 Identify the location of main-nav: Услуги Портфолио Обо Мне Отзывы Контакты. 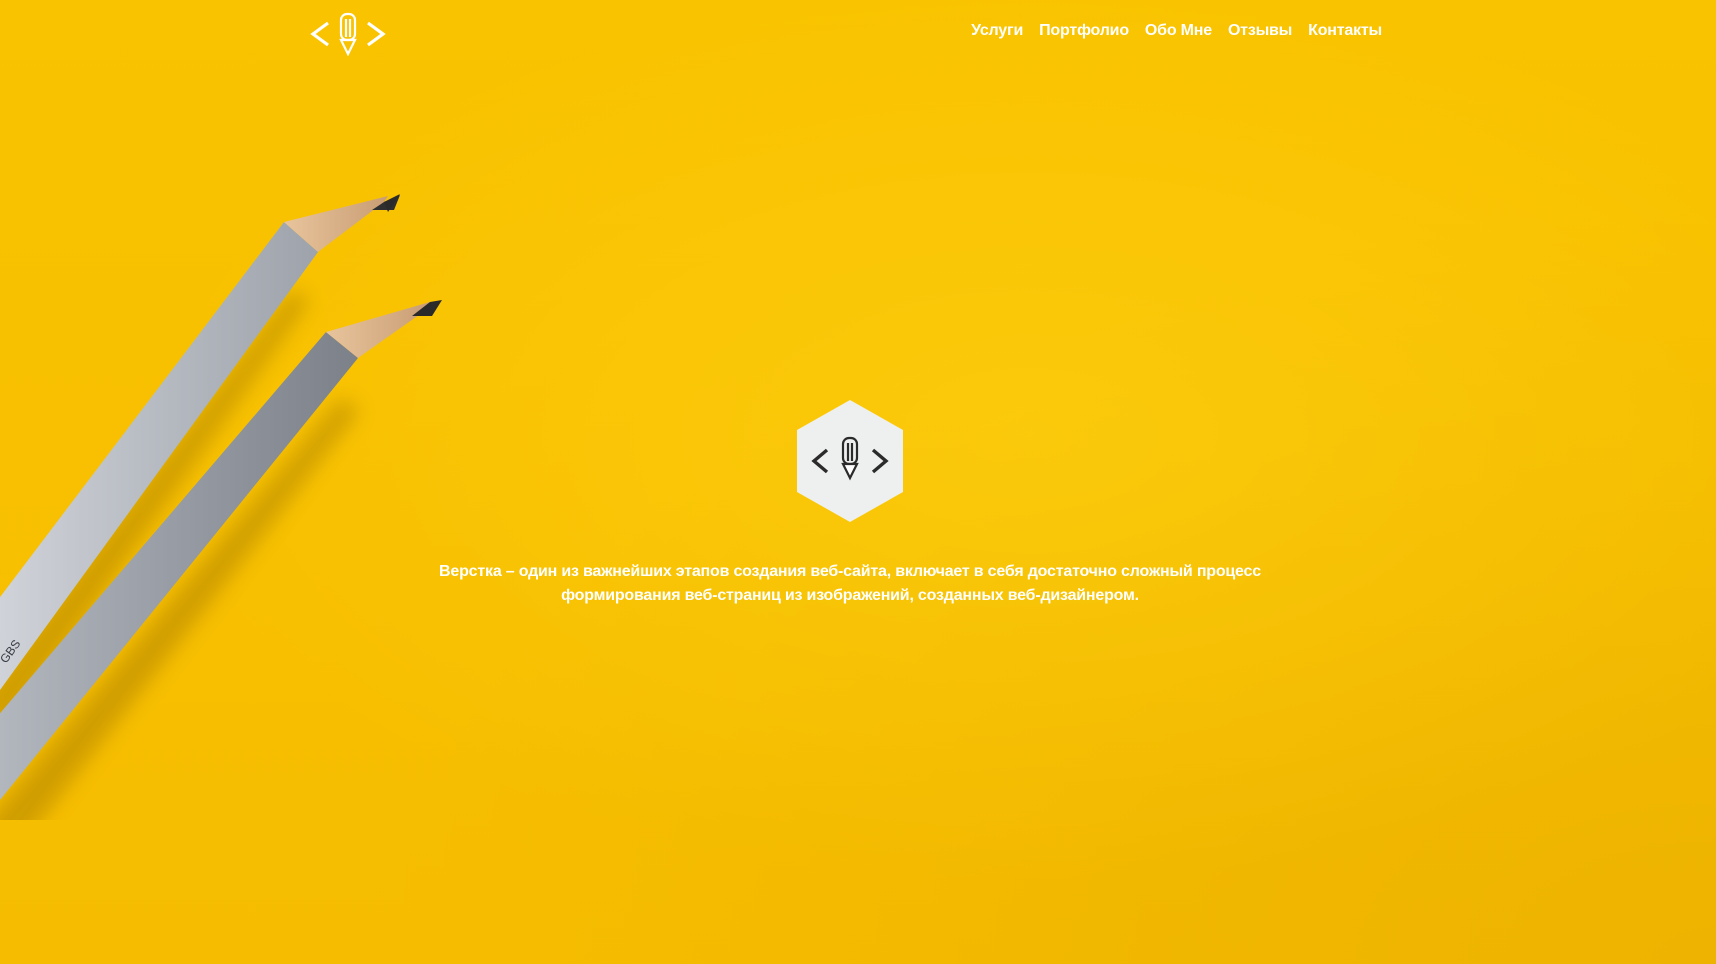
(1176, 31).